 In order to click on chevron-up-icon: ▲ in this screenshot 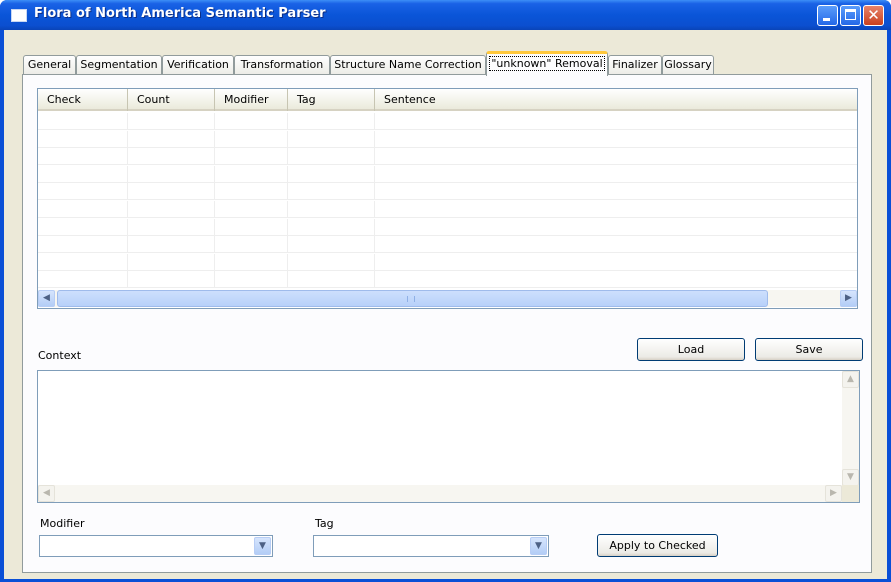, I will do `click(850, 379)`.